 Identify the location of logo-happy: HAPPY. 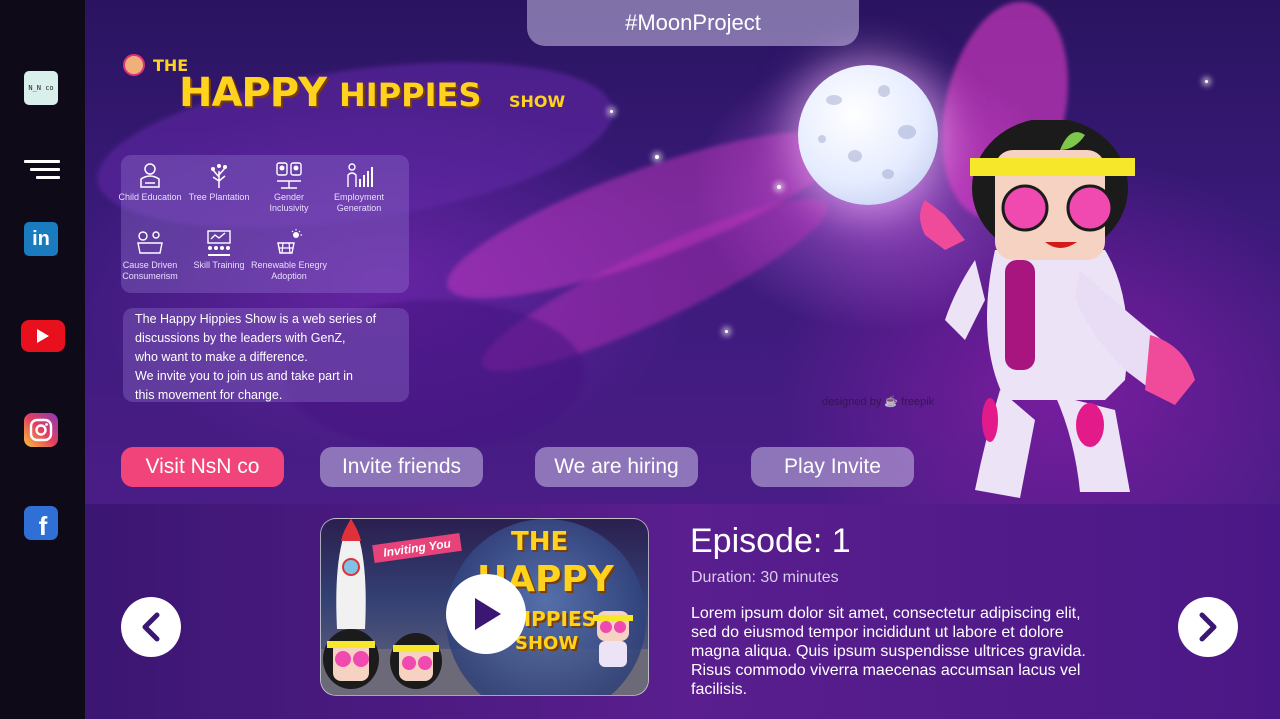
(253, 93).